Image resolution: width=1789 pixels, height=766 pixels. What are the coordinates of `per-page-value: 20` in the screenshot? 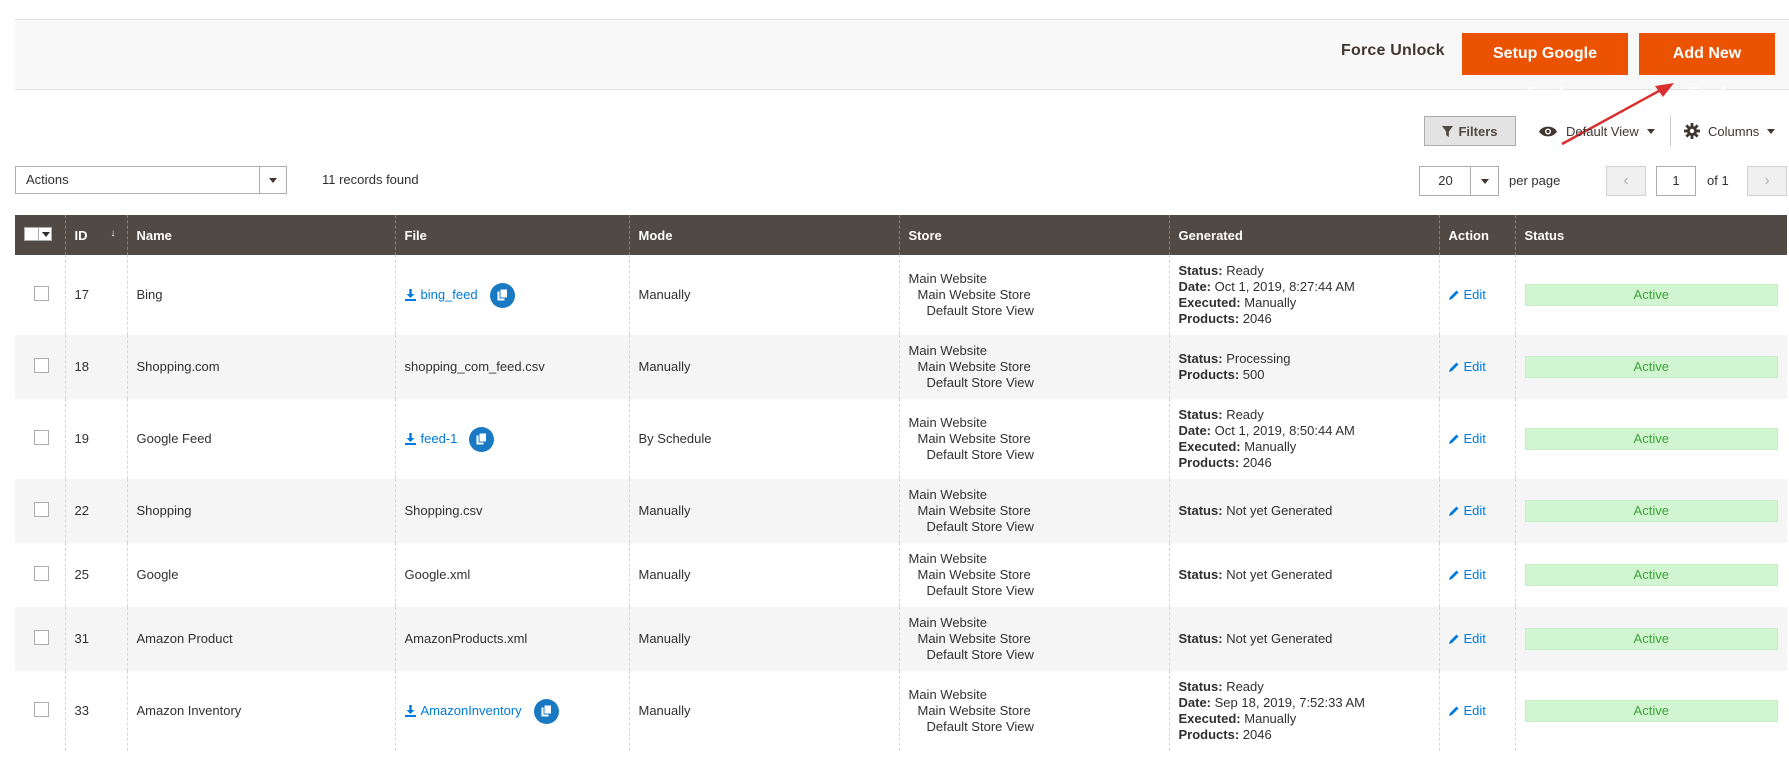 It's located at (1445, 180).